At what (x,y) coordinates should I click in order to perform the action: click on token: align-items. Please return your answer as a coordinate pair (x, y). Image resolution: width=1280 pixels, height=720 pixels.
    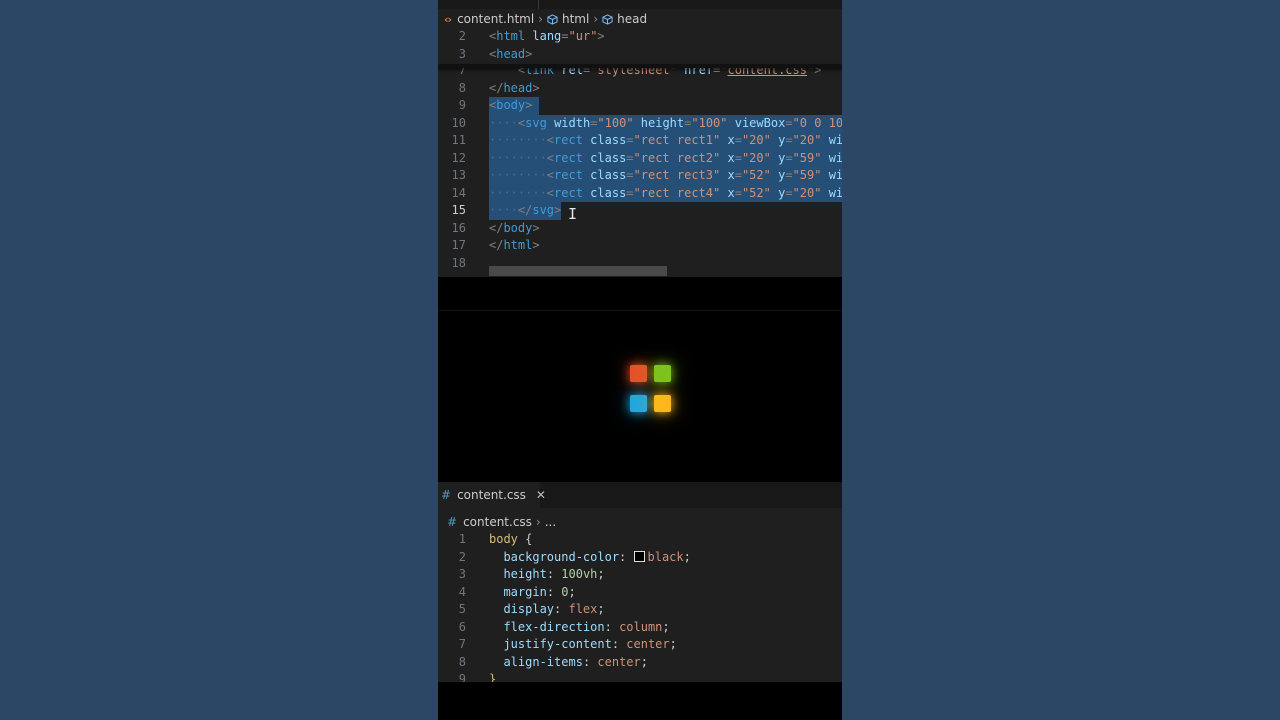
    Looking at the image, I should click on (543, 661).